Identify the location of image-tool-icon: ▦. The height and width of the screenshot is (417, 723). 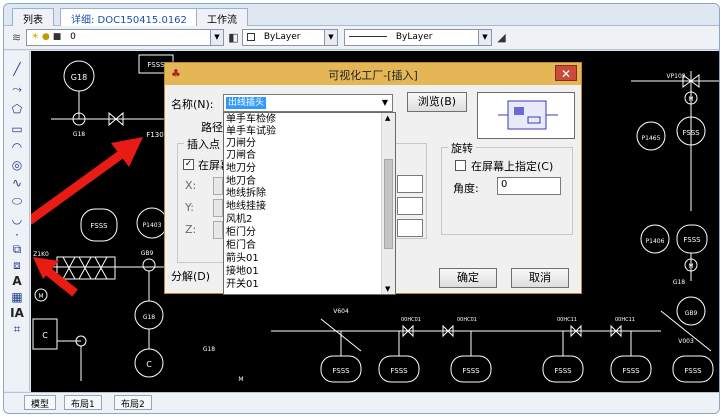
(17, 297).